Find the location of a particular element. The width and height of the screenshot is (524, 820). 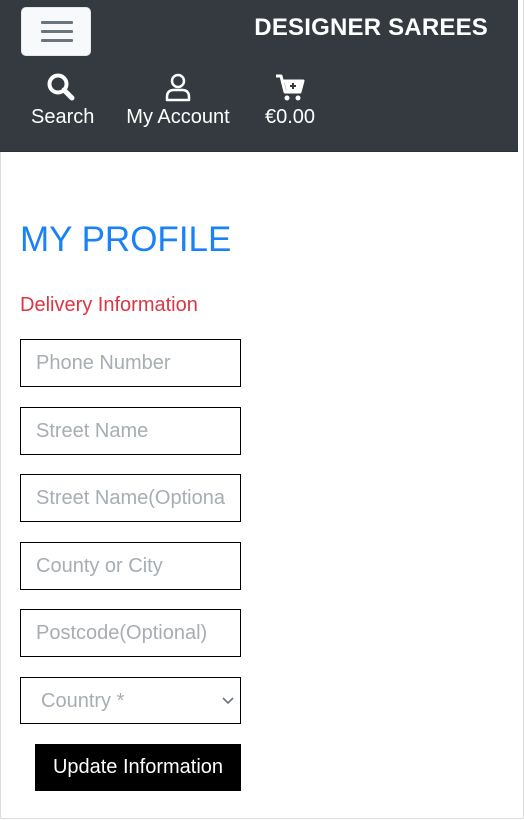

nav-my-account-label: My Account is located at coordinates (178, 117).